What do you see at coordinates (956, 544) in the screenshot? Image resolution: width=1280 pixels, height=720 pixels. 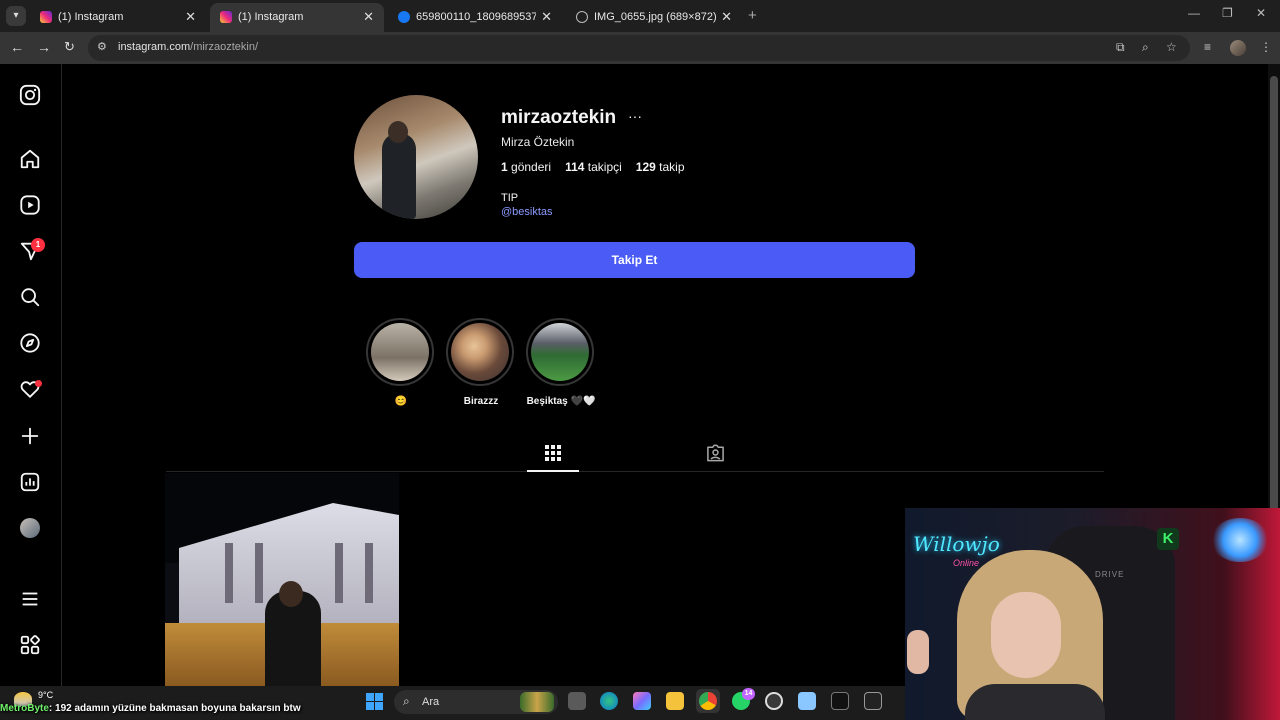 I see `neon-sign: Willowjo` at bounding box center [956, 544].